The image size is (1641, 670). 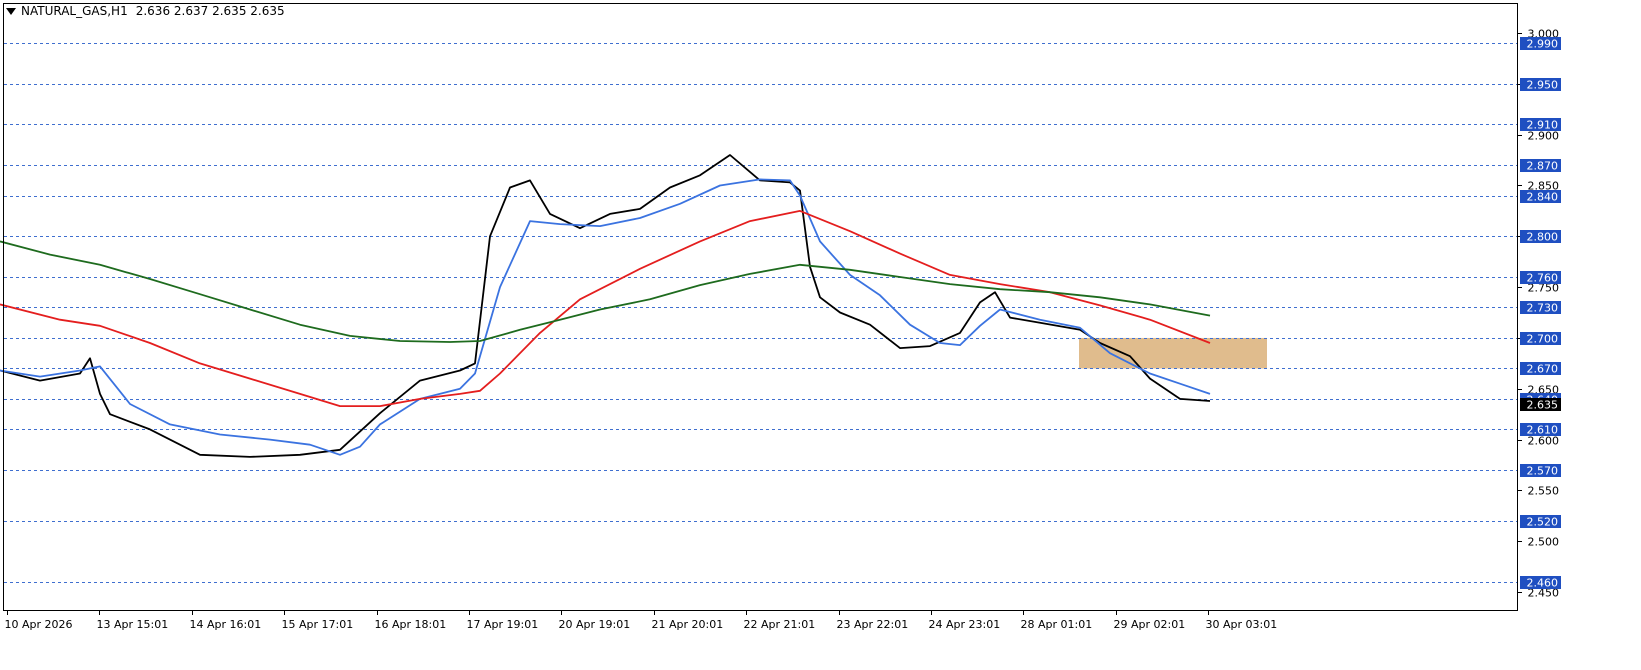 I want to click on x-tick-label: 22 Apr 21:01, so click(x=780, y=624).